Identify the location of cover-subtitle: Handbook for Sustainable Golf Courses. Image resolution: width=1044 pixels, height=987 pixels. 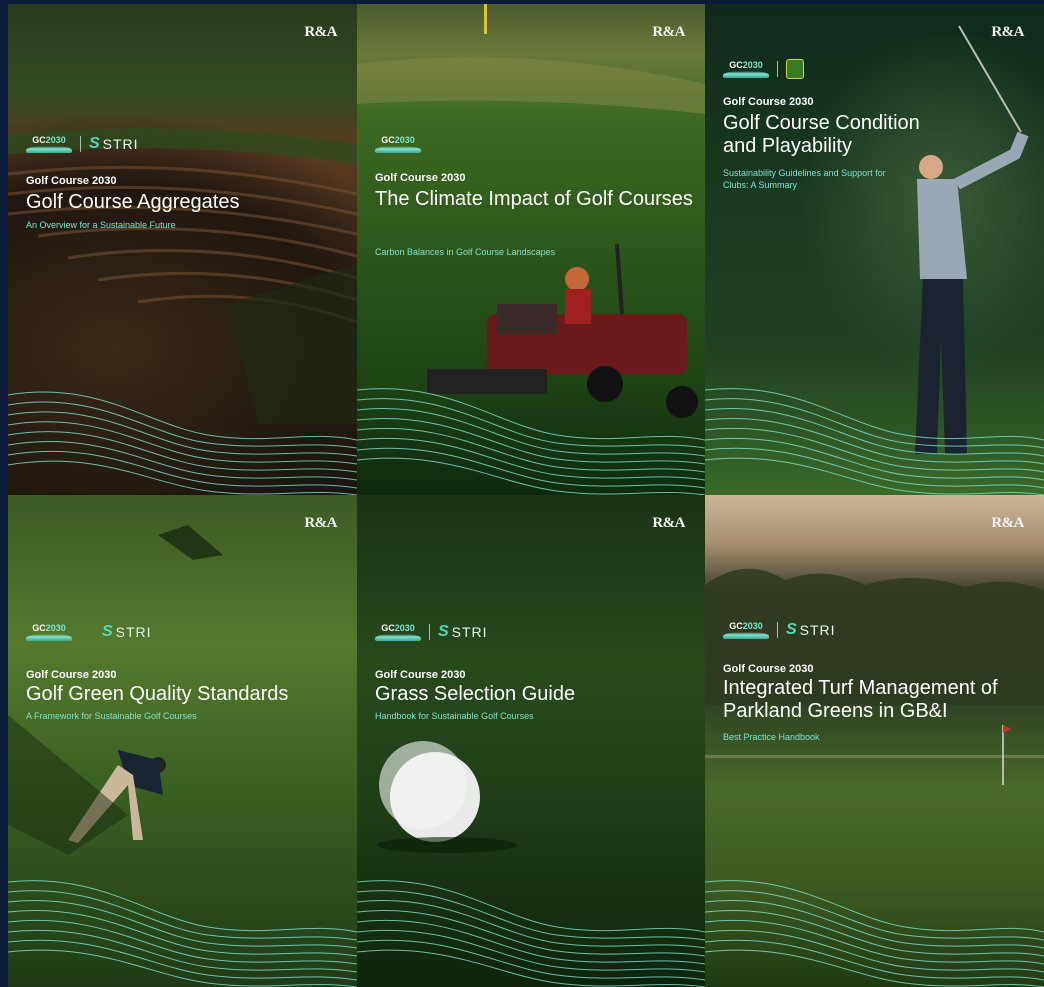
(454, 716).